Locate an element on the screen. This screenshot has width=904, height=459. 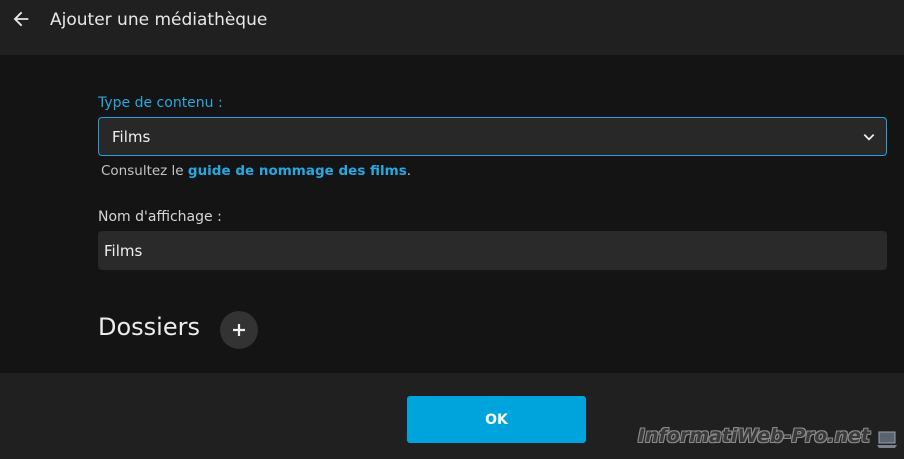
page-title: Ajouter une médiathèque is located at coordinates (159, 20).